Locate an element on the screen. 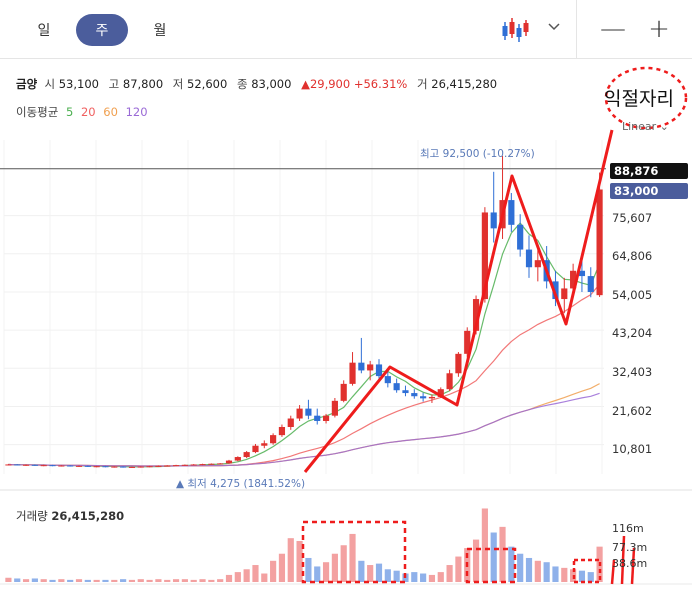  volume-title: 거래량 26,415,280 is located at coordinates (70, 516).